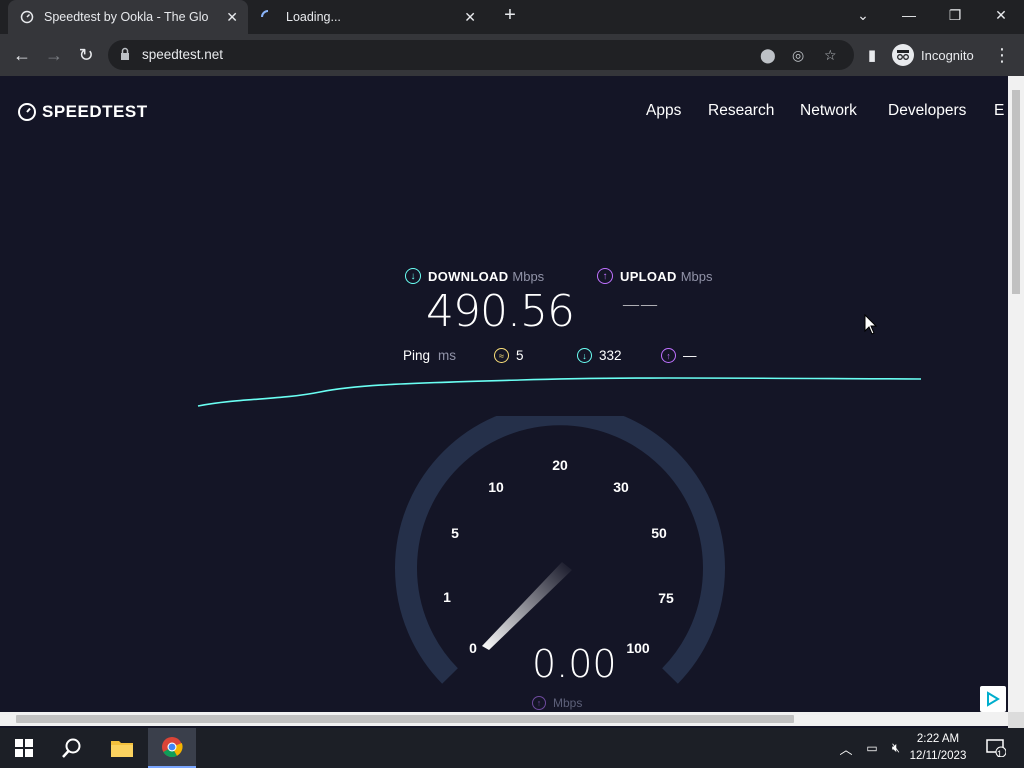 The width and height of the screenshot is (1024, 768). Describe the element at coordinates (125, 53) in the screenshot. I see `lock-icon` at that location.